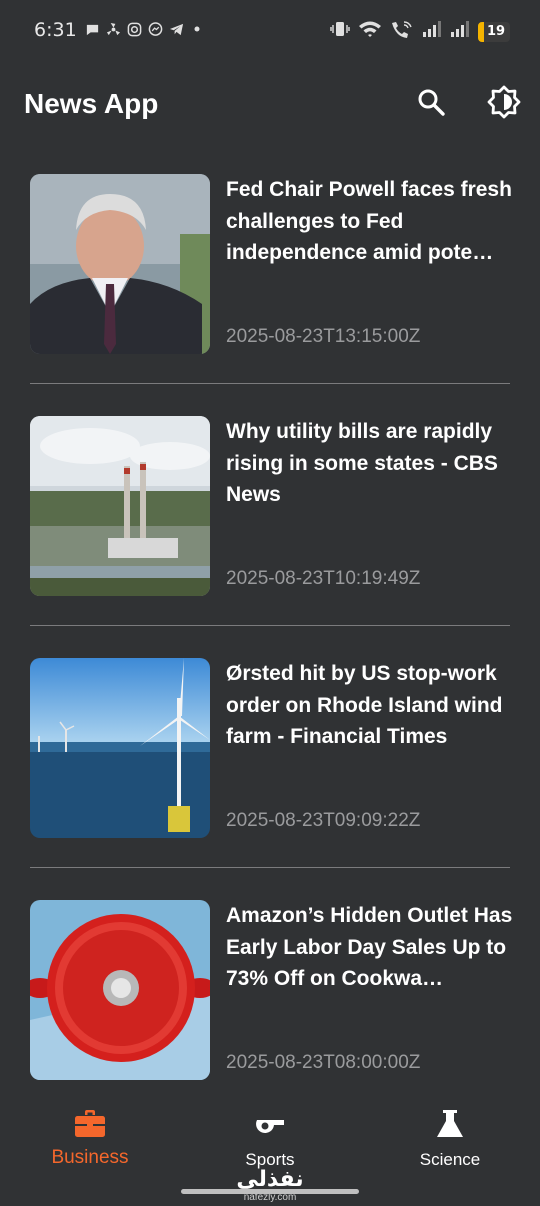  I want to click on messenger-icon, so click(155, 29).